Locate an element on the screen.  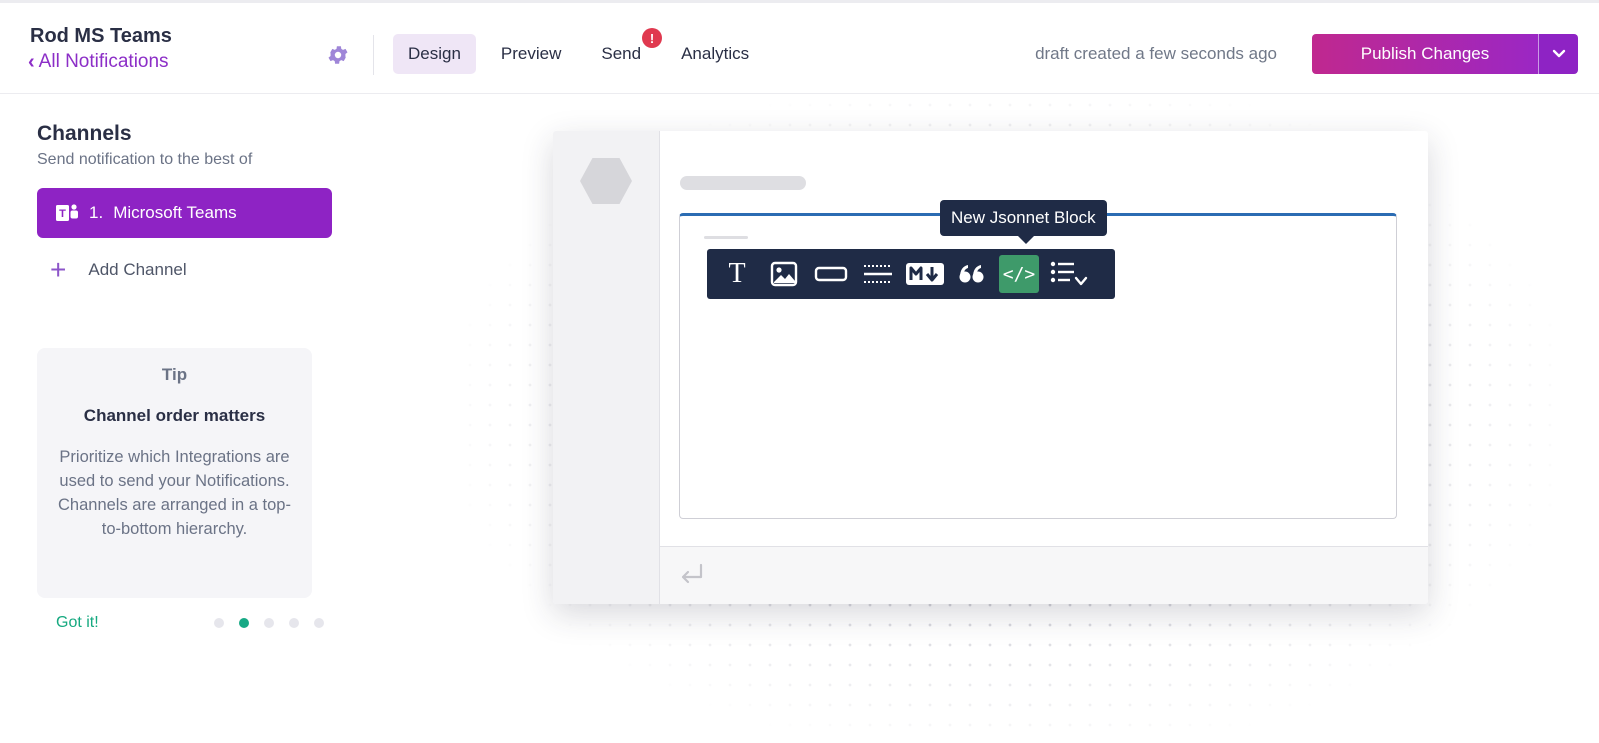
divider-icon is located at coordinates (878, 274).